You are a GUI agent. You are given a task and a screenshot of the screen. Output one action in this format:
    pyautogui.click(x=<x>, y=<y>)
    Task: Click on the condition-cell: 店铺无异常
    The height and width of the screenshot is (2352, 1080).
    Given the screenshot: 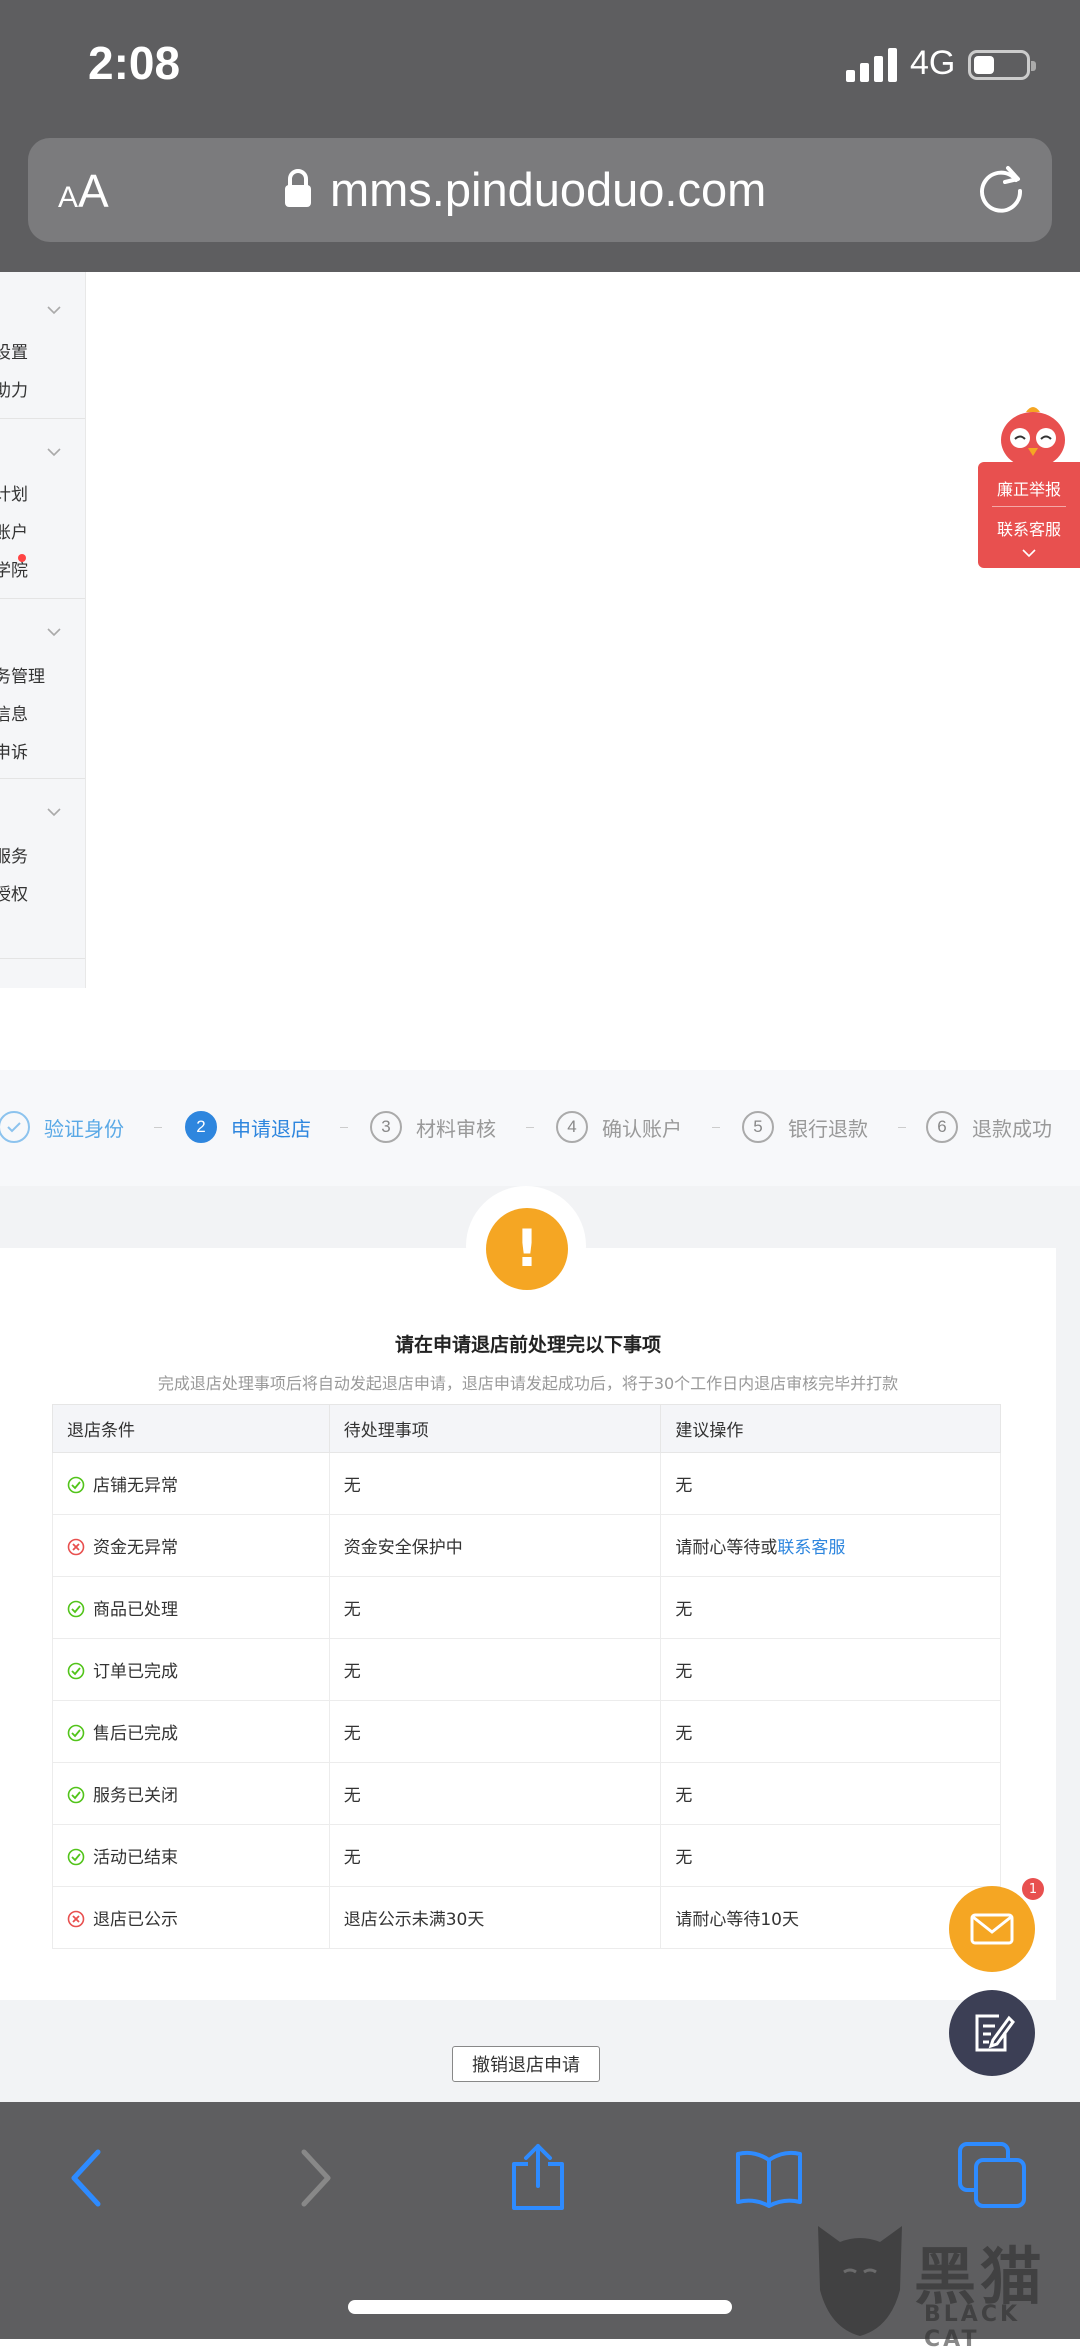 What is the action you would take?
    pyautogui.click(x=191, y=1483)
    